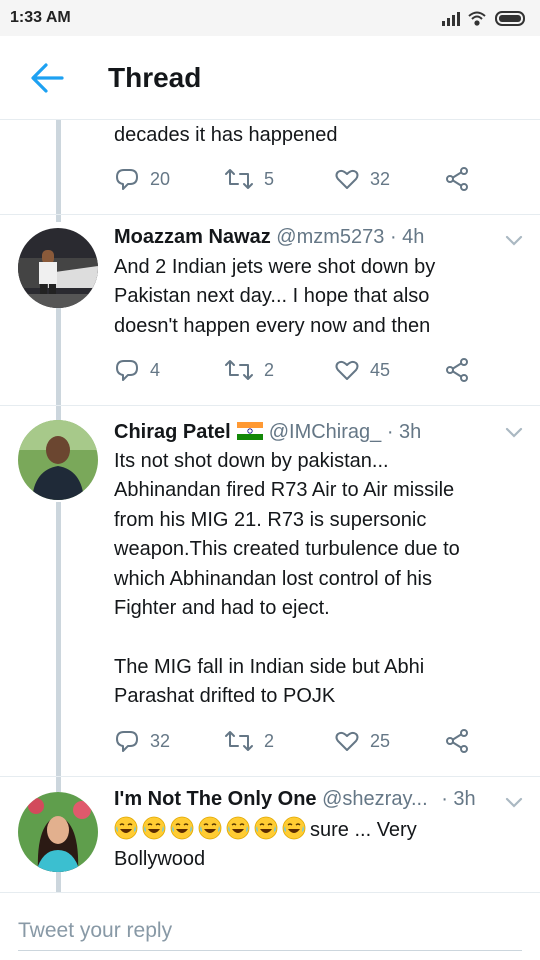 The image size is (540, 960). Describe the element at coordinates (40, 17) in the screenshot. I see `status-time: 1:33 AM` at that location.